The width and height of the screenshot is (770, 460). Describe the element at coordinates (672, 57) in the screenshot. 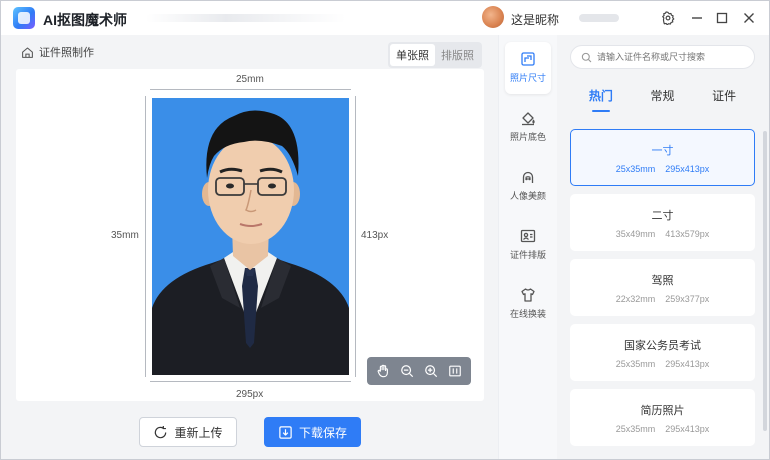

I see `search-input` at that location.